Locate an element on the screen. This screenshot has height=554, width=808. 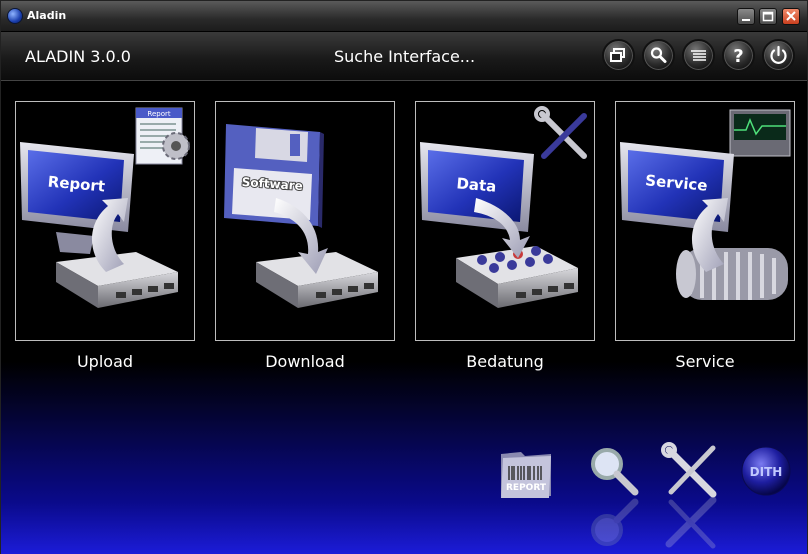
gear-icon is located at coordinates (176, 146).